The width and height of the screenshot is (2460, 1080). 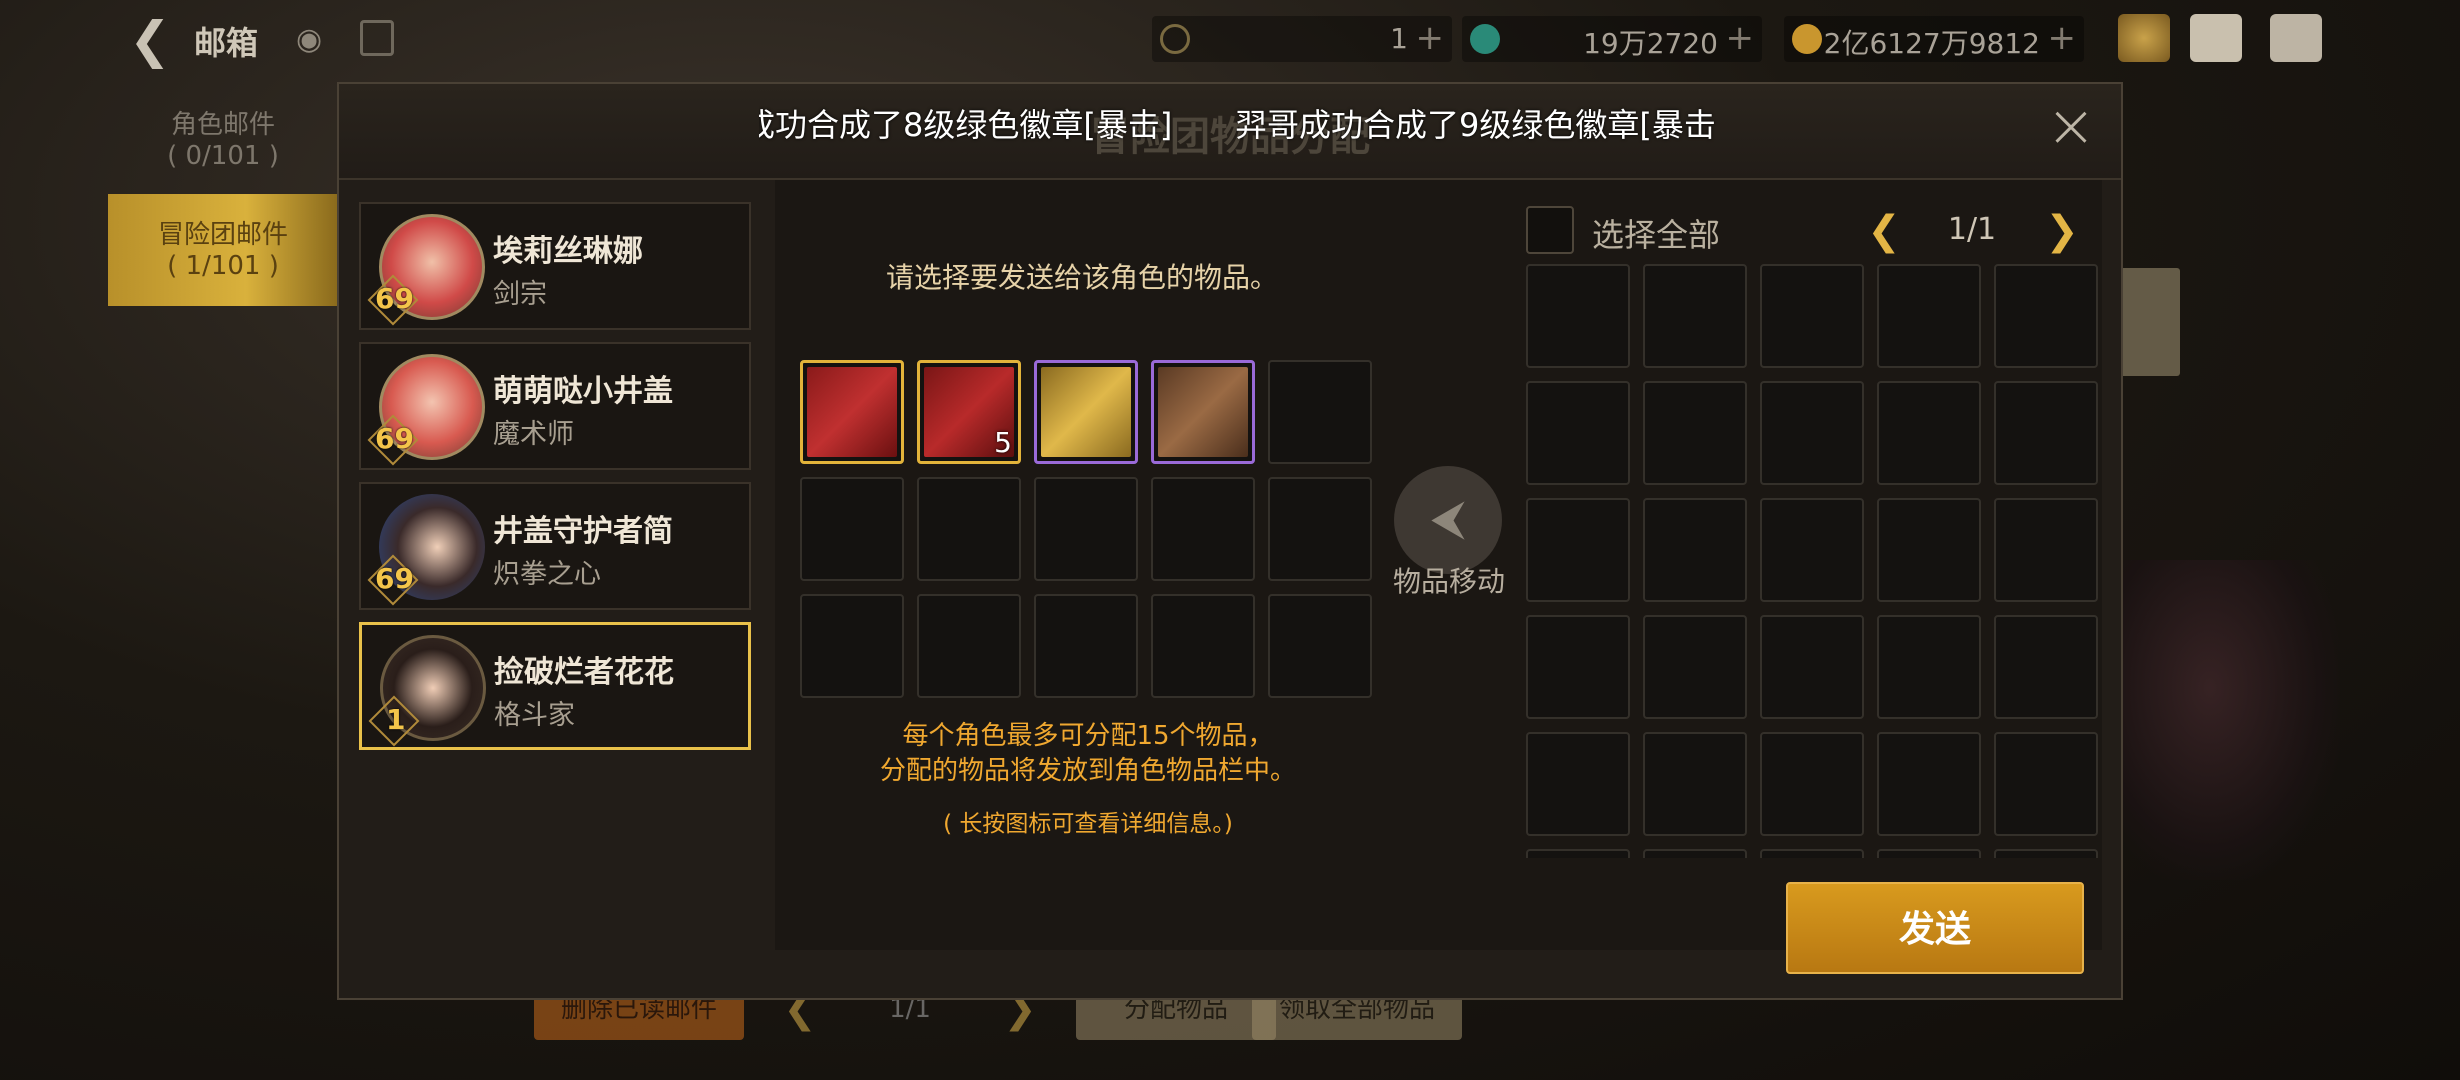 What do you see at coordinates (2071, 126) in the screenshot?
I see `close-icon: ×` at bounding box center [2071, 126].